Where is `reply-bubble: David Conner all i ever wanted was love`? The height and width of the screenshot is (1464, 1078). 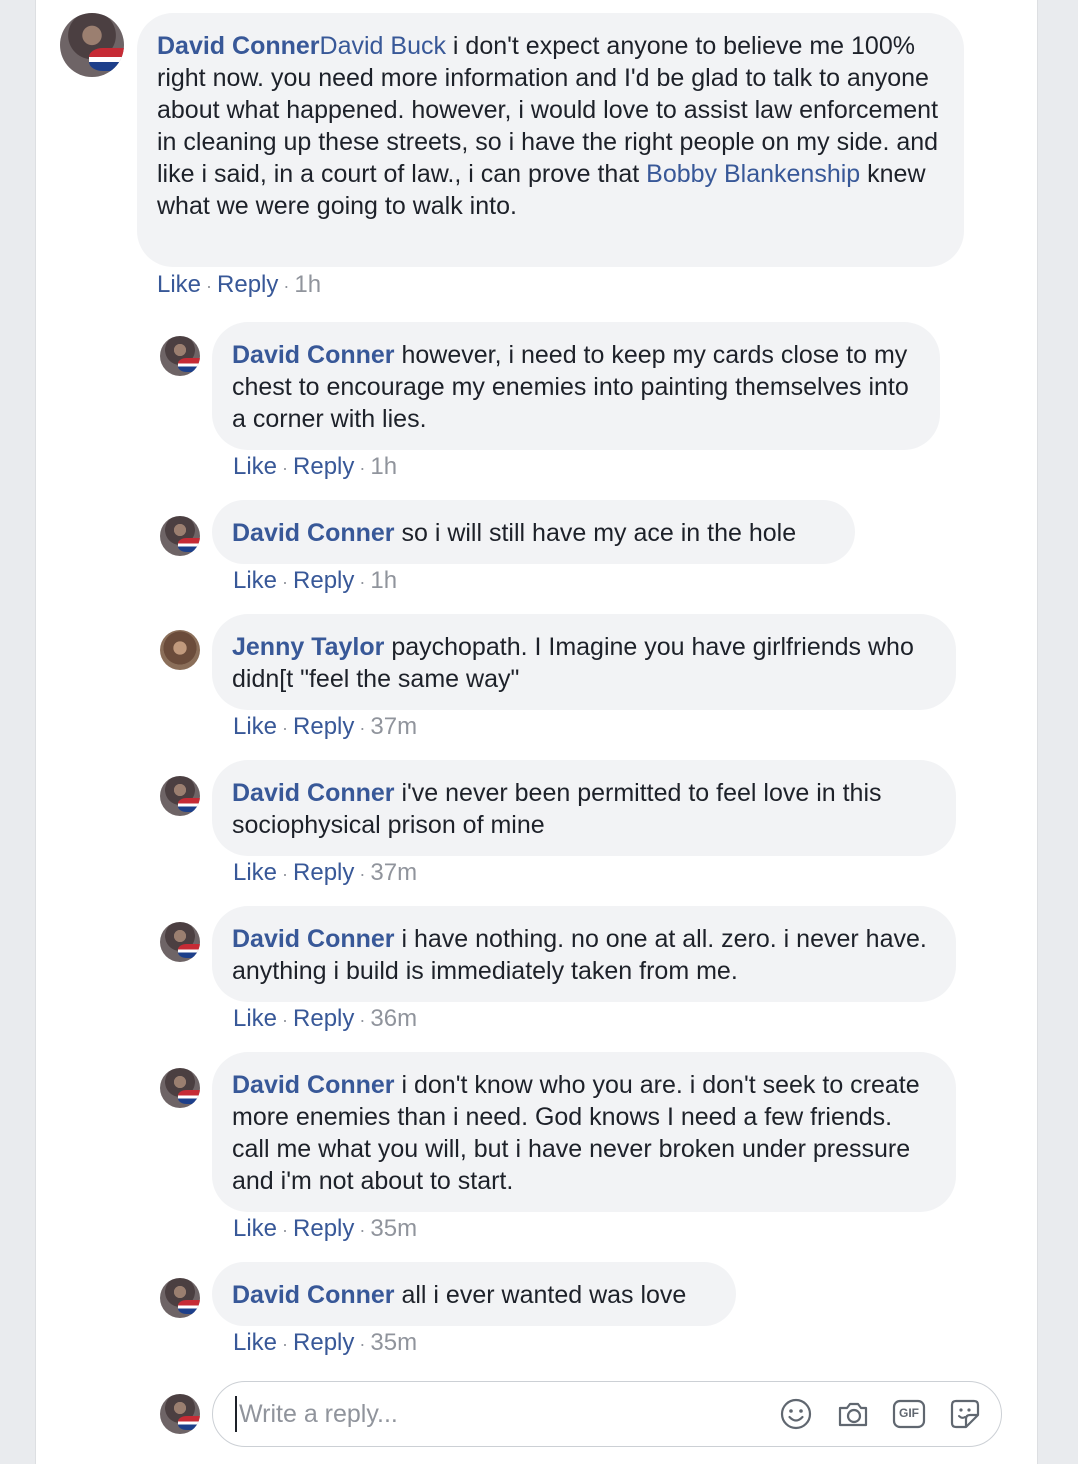 reply-bubble: David Conner all i ever wanted was love is located at coordinates (474, 1294).